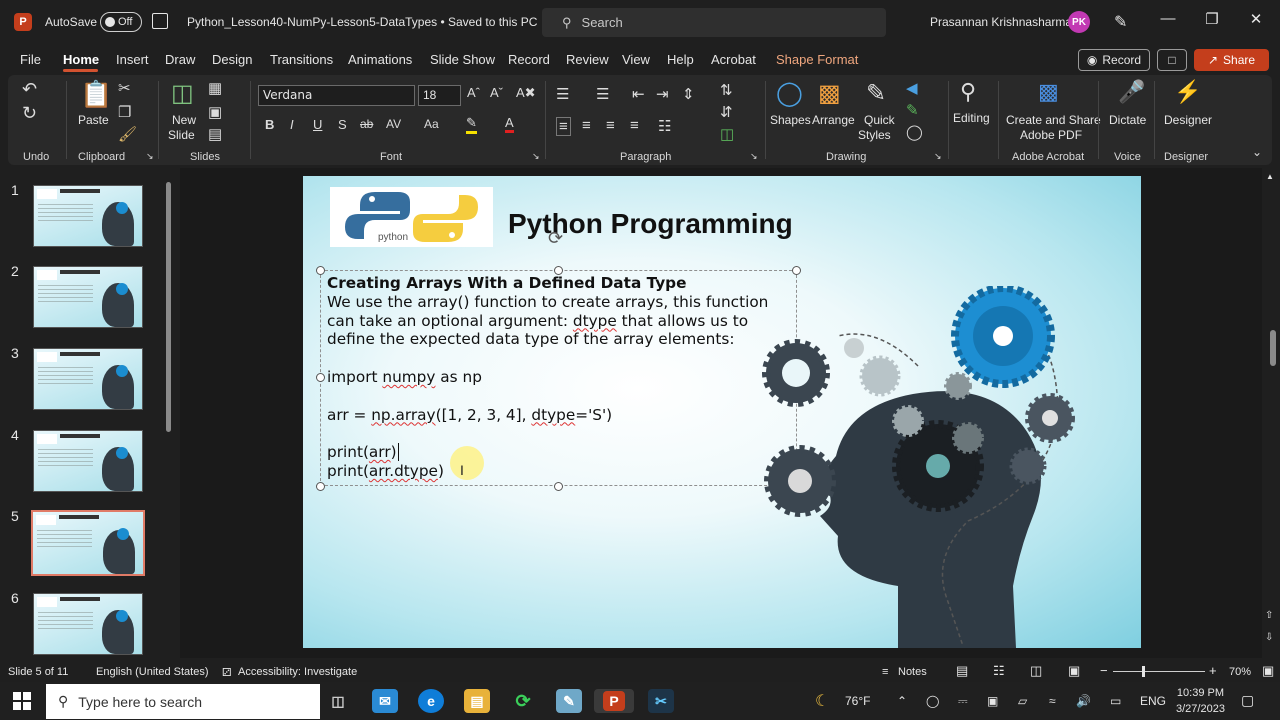 Image resolution: width=1280 pixels, height=720 pixels. Describe the element at coordinates (411, 217) in the screenshot. I see `python-logo: python` at that location.